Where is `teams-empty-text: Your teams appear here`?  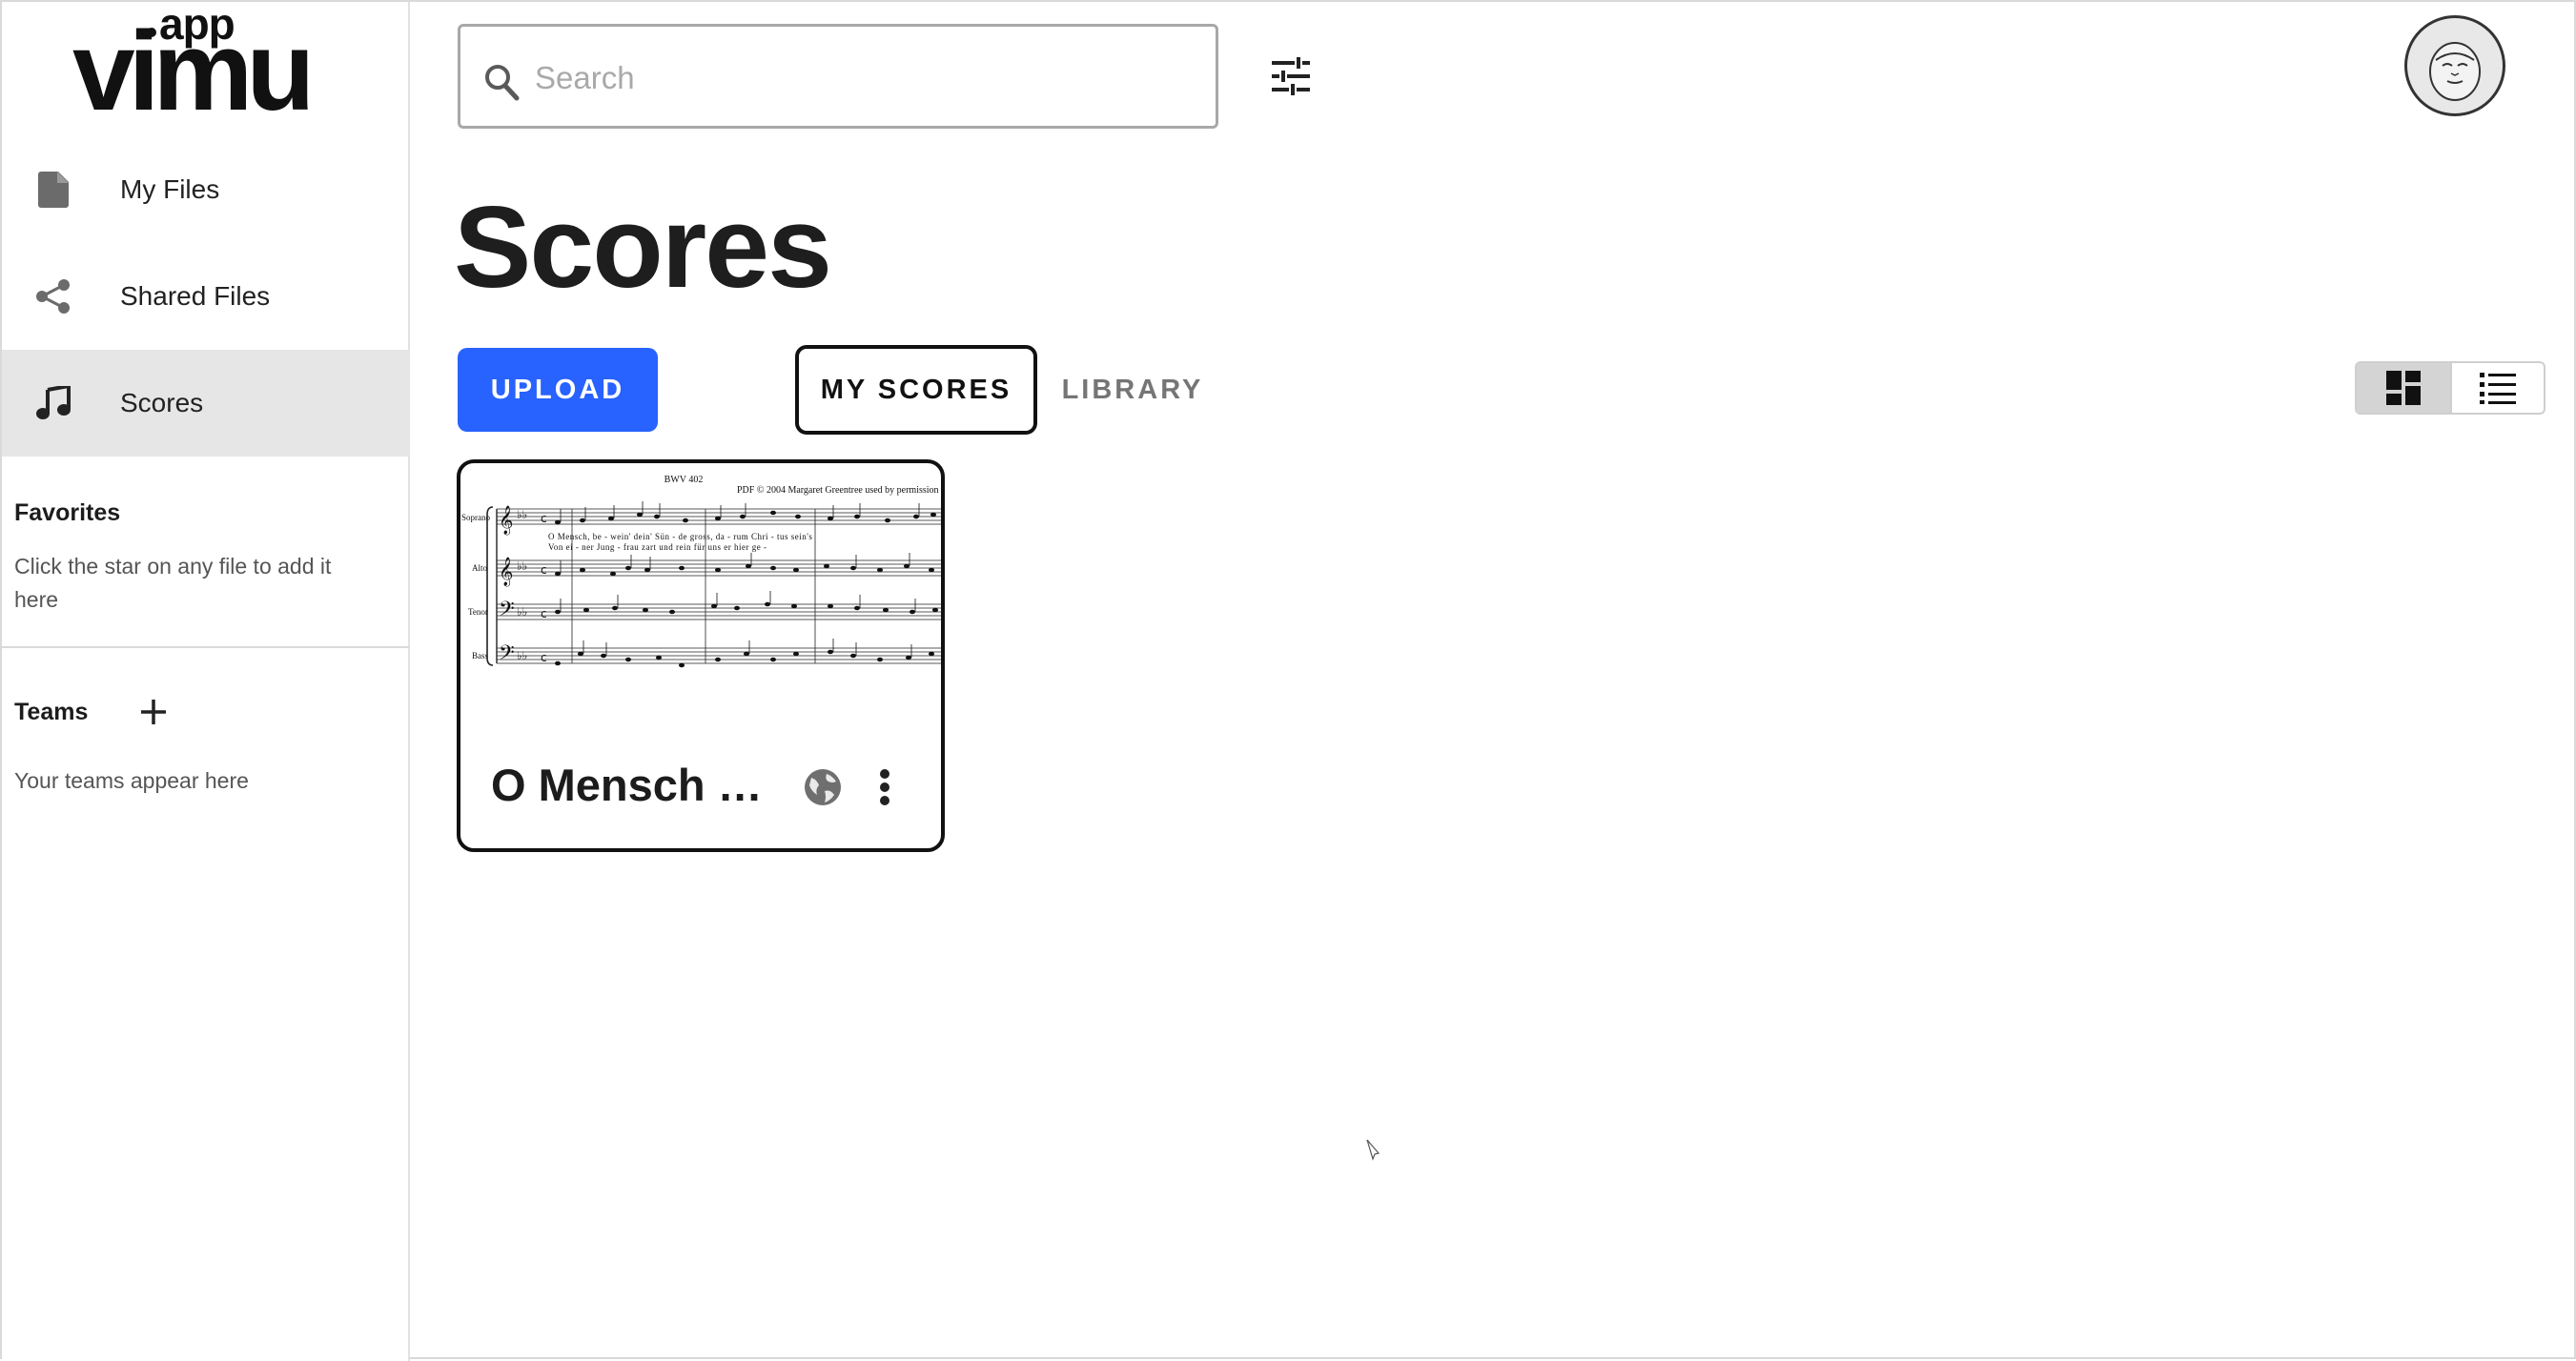
teams-empty-text: Your teams appear here is located at coordinates (131, 780).